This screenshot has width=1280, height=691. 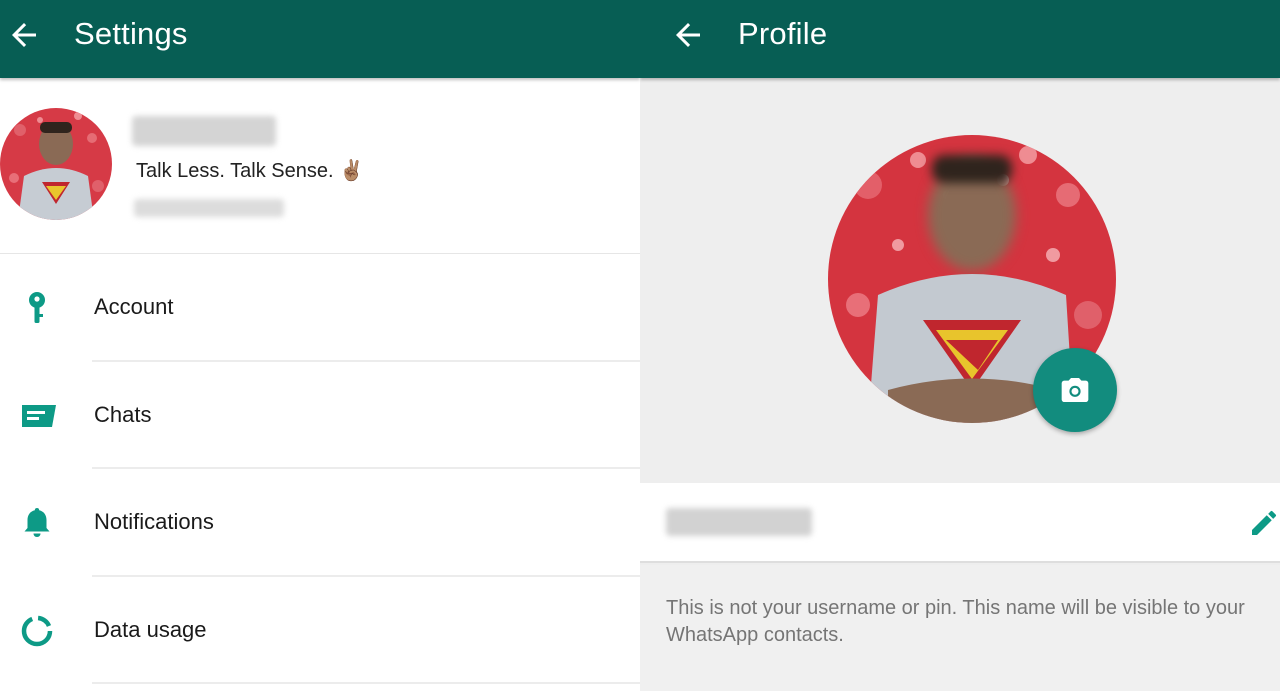 I want to click on profile-phone-redacted, so click(x=209, y=208).